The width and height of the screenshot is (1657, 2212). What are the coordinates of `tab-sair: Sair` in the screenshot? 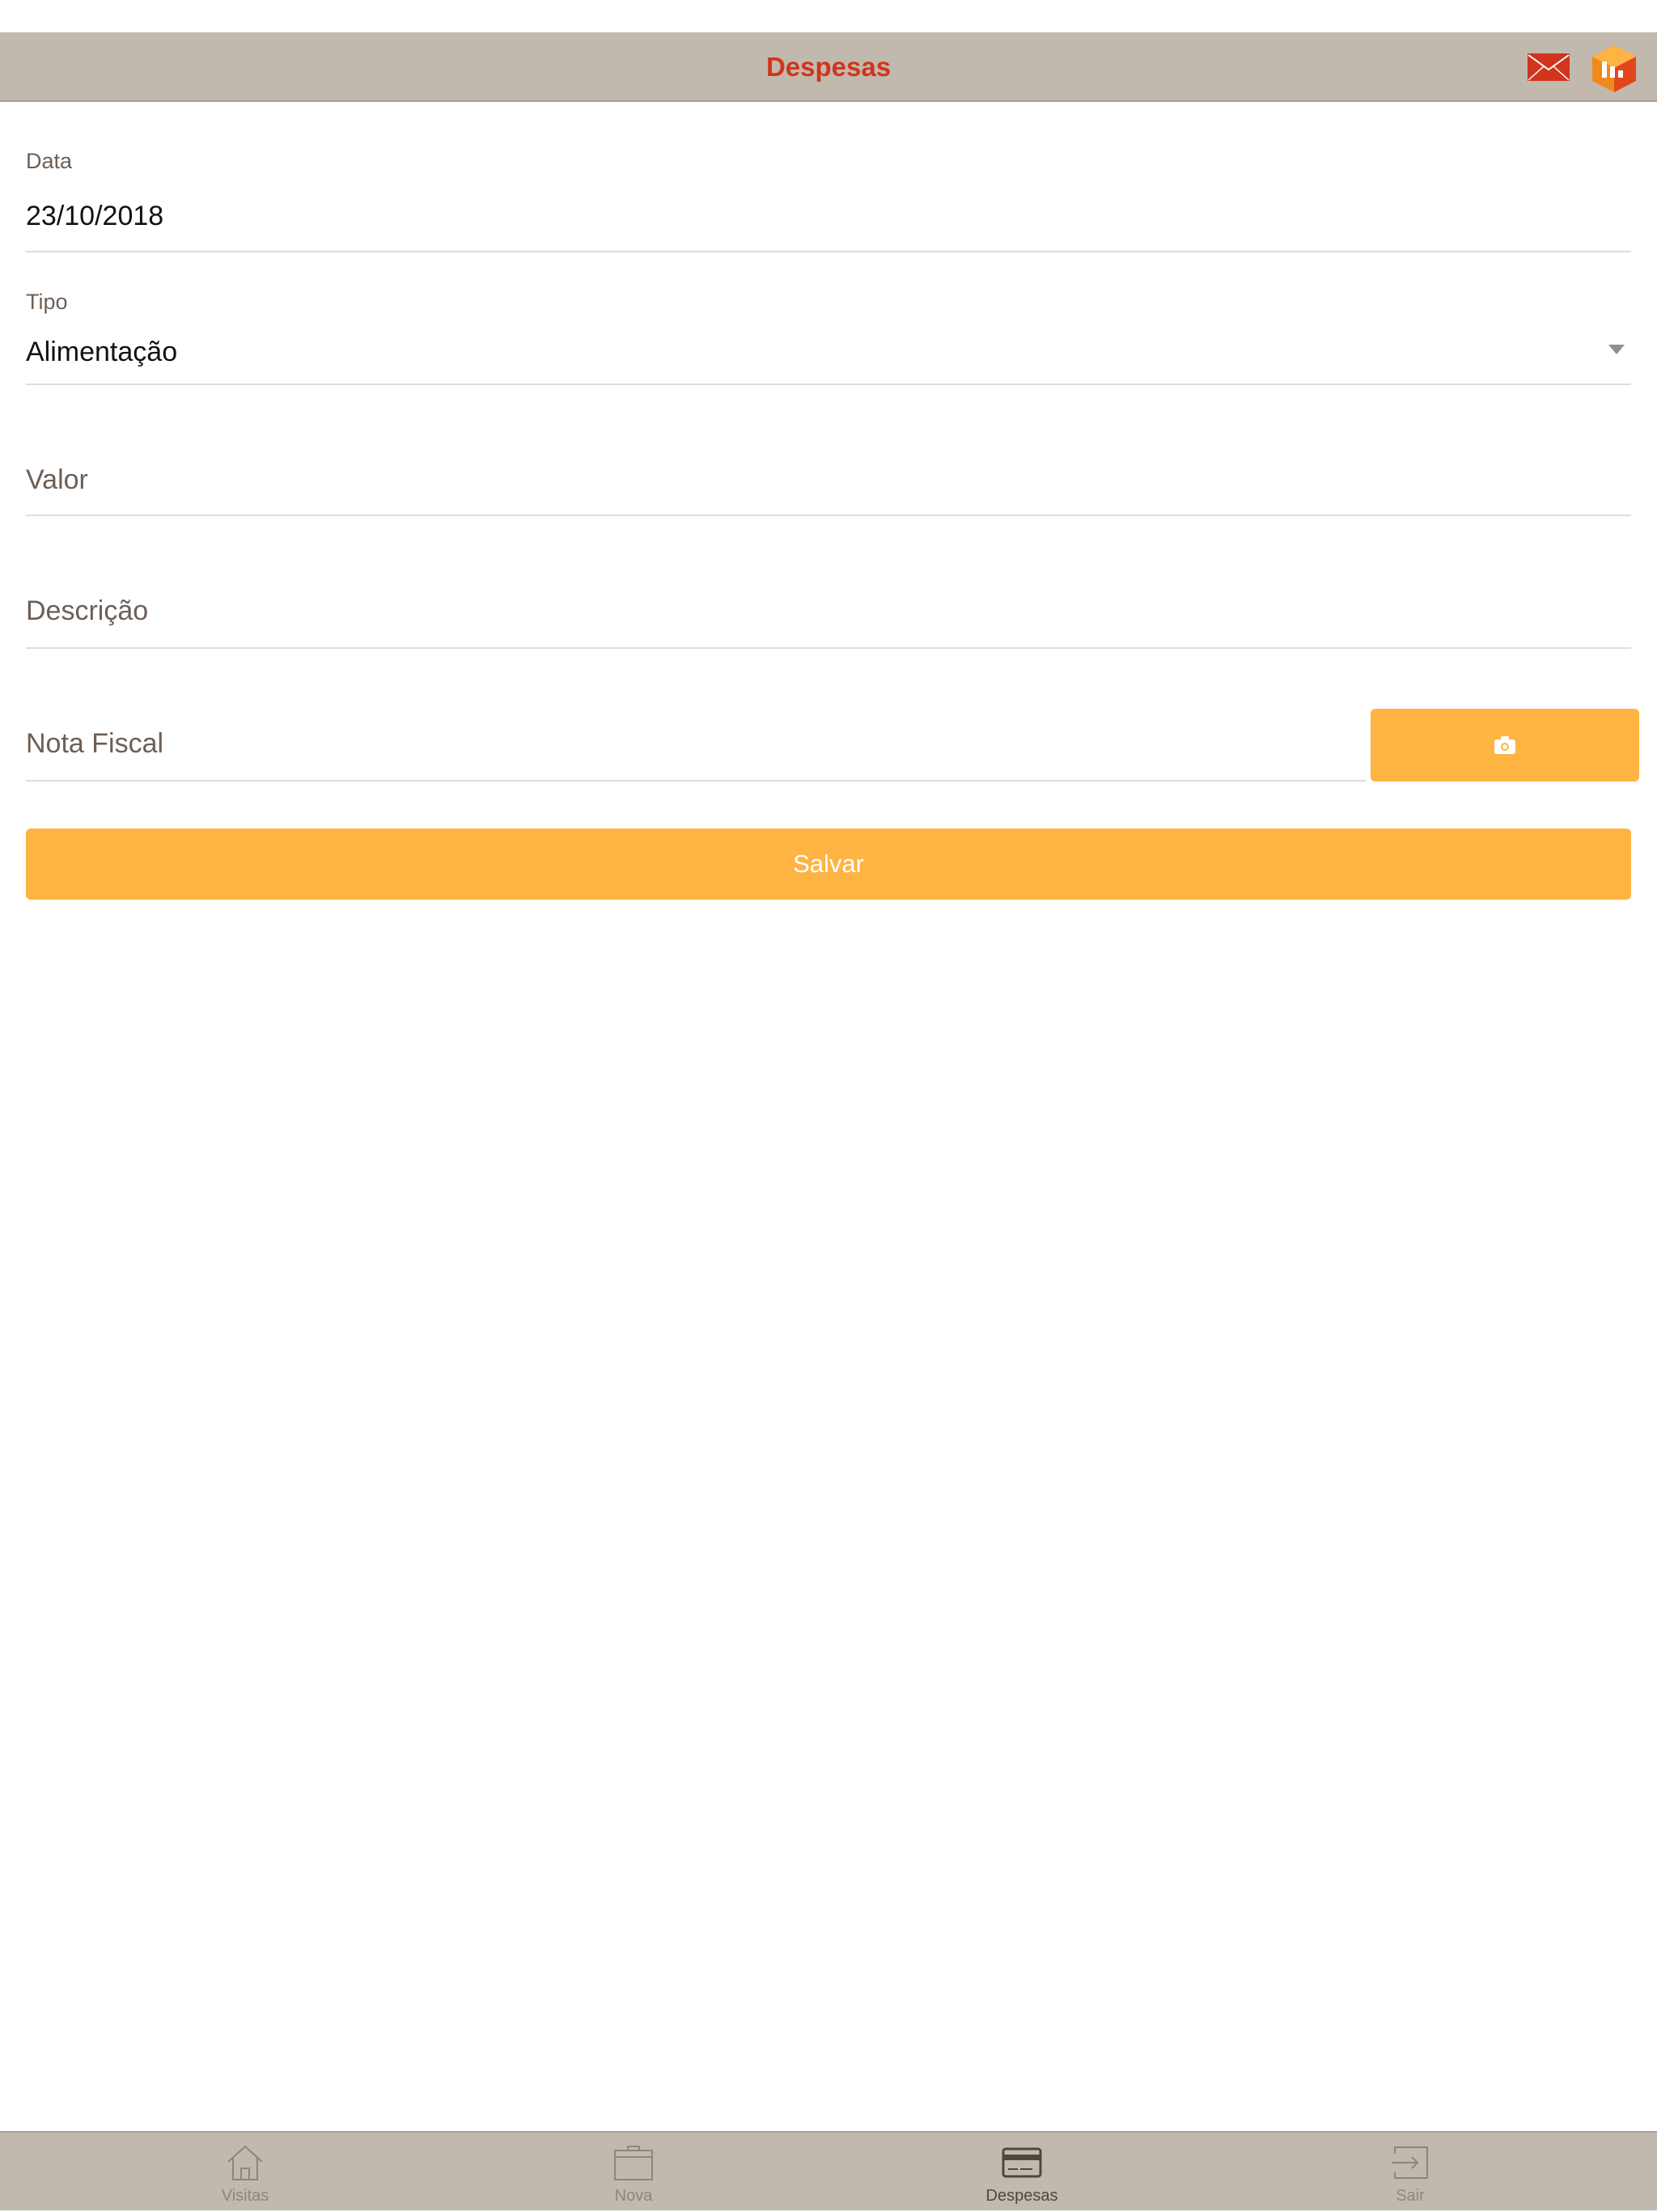 It's located at (1410, 2172).